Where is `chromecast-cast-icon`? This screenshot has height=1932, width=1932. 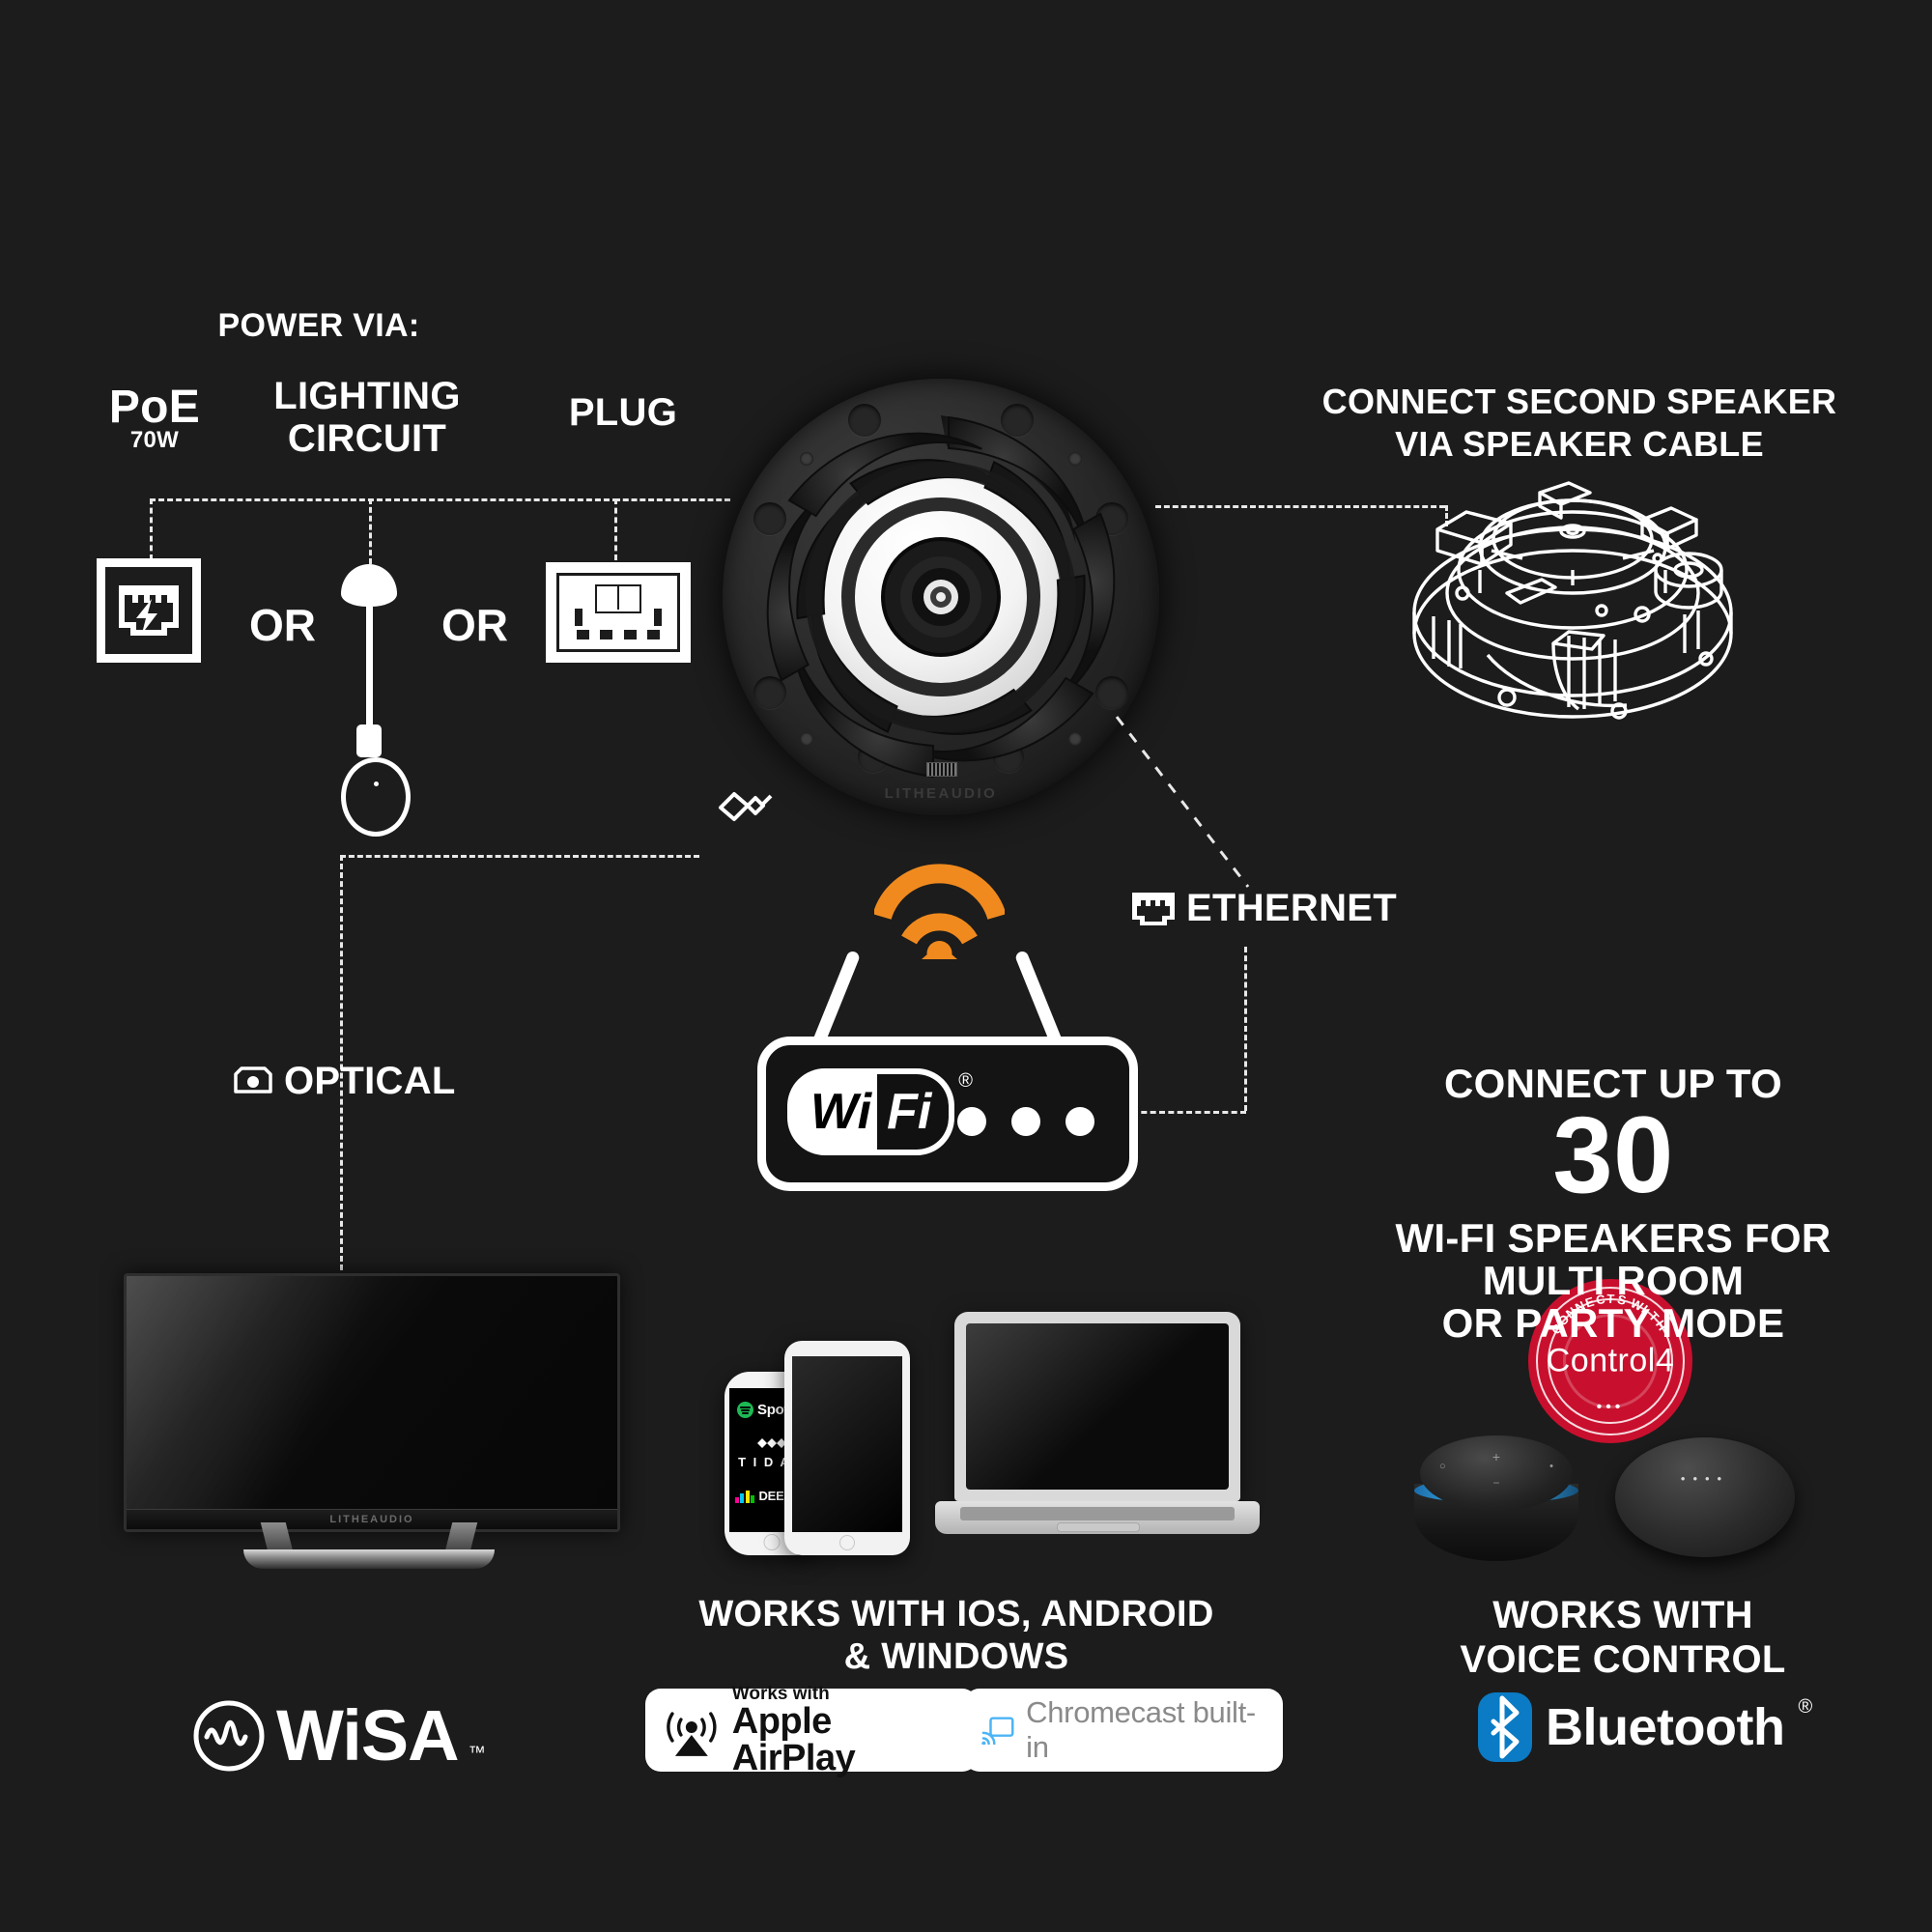 chromecast-cast-icon is located at coordinates (997, 1731).